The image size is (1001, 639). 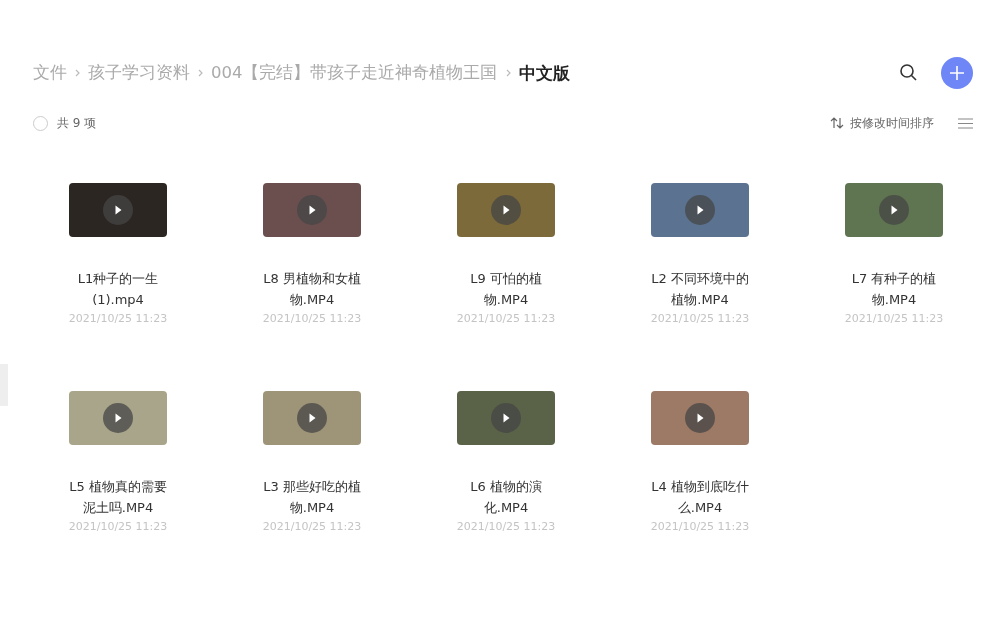 I want to click on item-count: 共 9 项, so click(x=77, y=123).